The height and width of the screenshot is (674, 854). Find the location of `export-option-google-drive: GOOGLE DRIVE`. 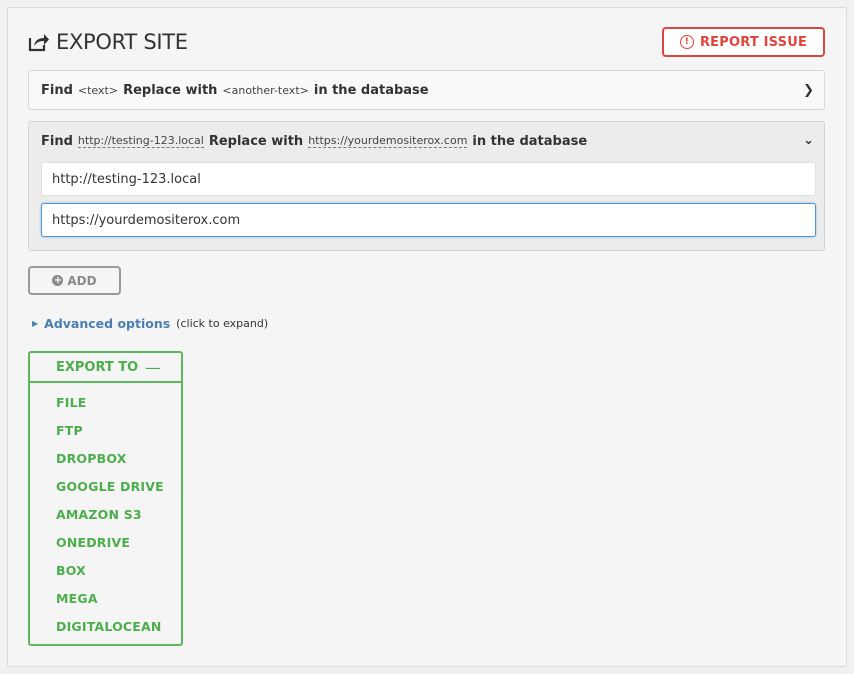

export-option-google-drive: GOOGLE DRIVE is located at coordinates (105, 490).